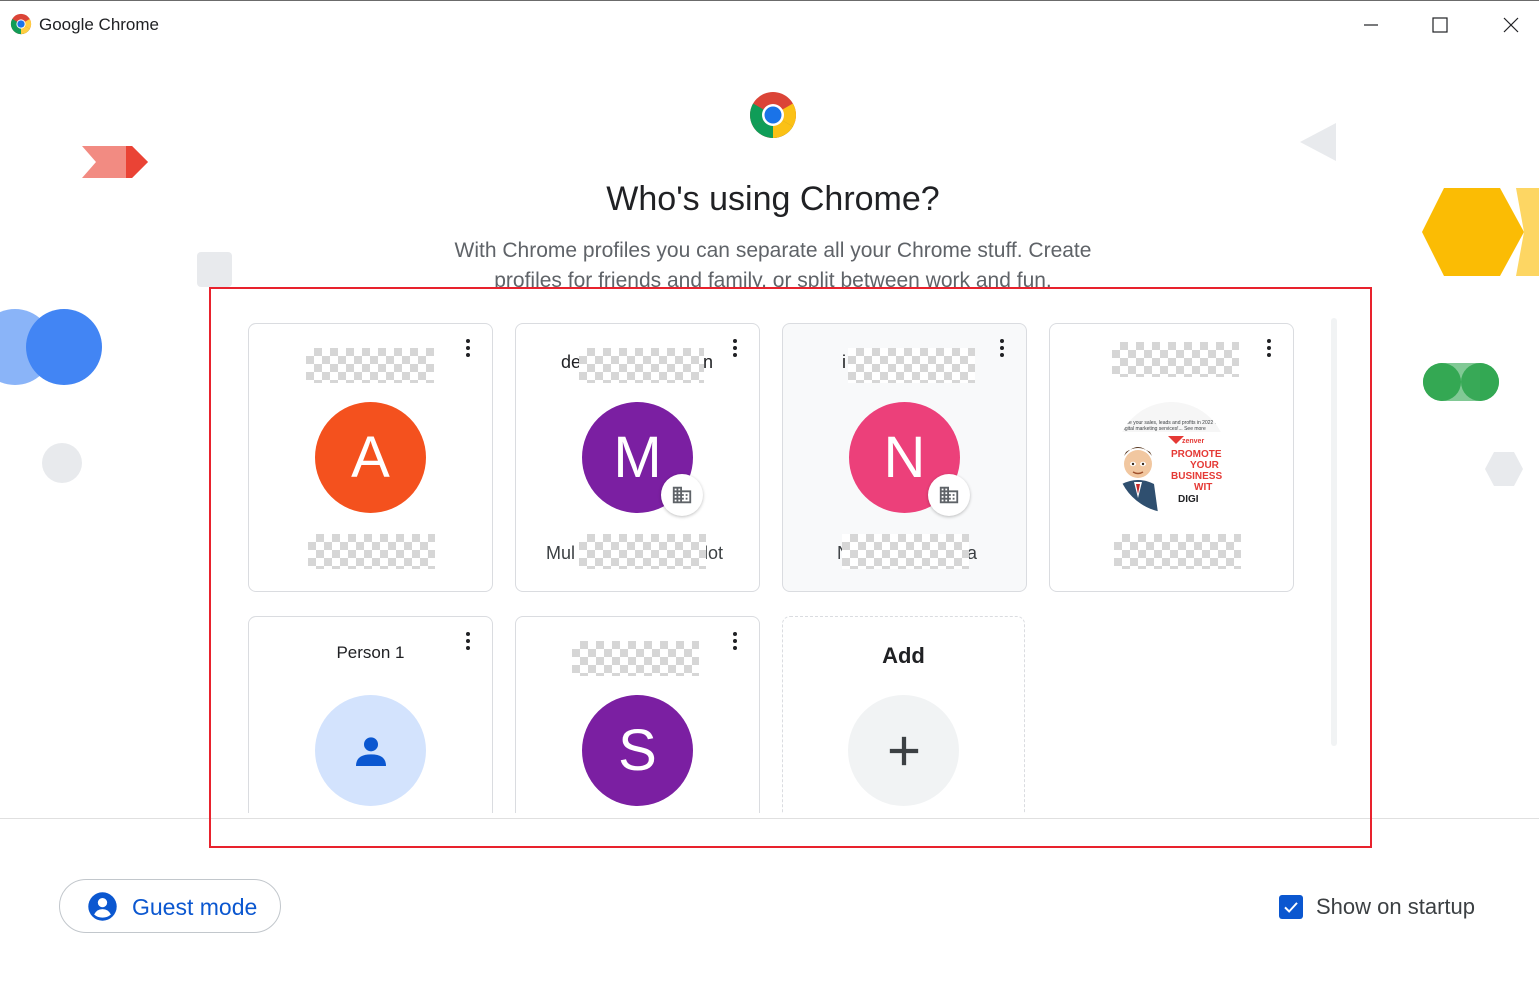 This screenshot has width=1539, height=988. I want to click on show-on-startup-toggle: Show on startup, so click(1377, 907).